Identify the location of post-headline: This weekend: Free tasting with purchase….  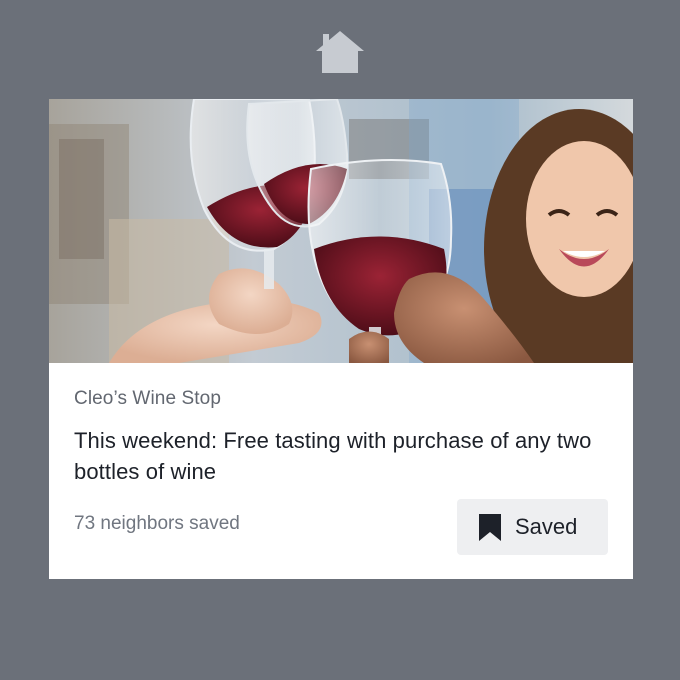
(339, 456).